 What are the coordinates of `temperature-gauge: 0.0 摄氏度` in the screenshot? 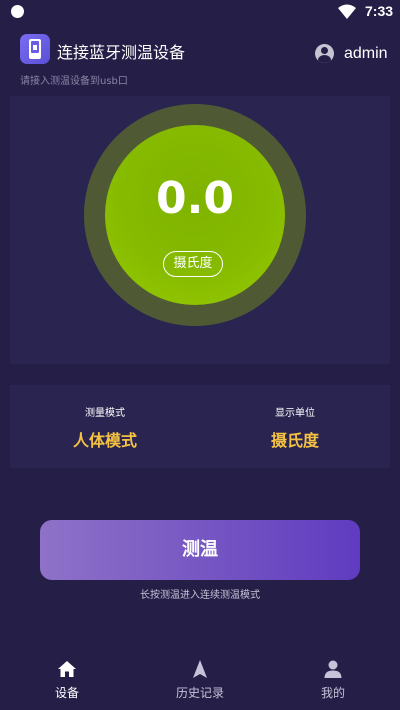 It's located at (195, 215).